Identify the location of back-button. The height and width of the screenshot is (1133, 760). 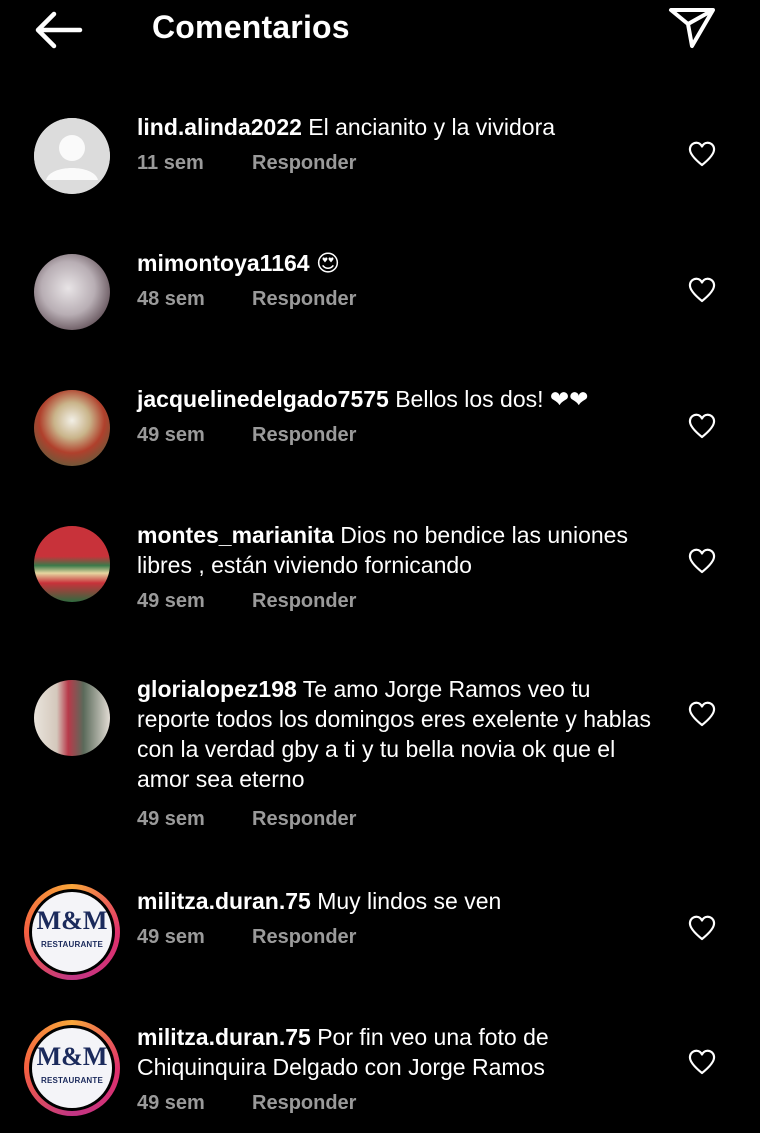
(59, 30).